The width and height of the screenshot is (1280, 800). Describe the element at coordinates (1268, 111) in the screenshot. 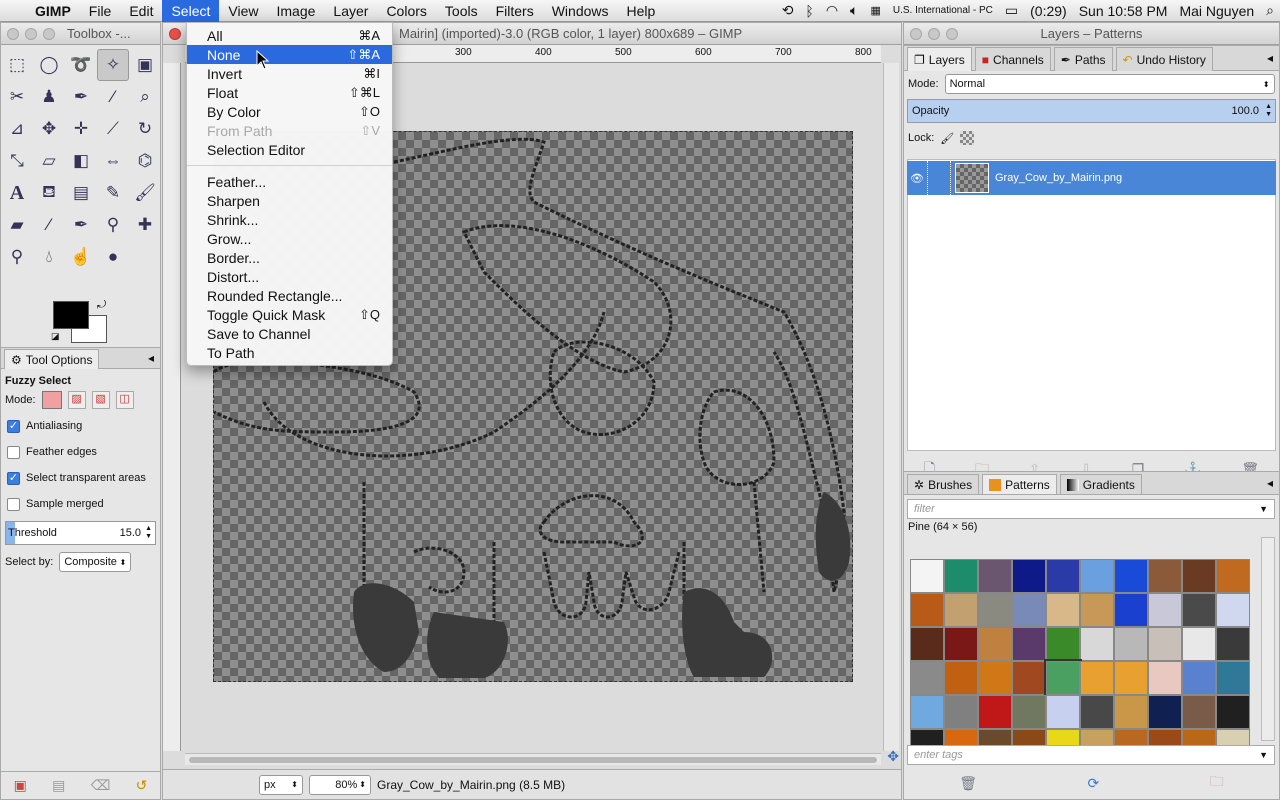

I see `opacity-stepper-icon: ▲ ▼` at that location.